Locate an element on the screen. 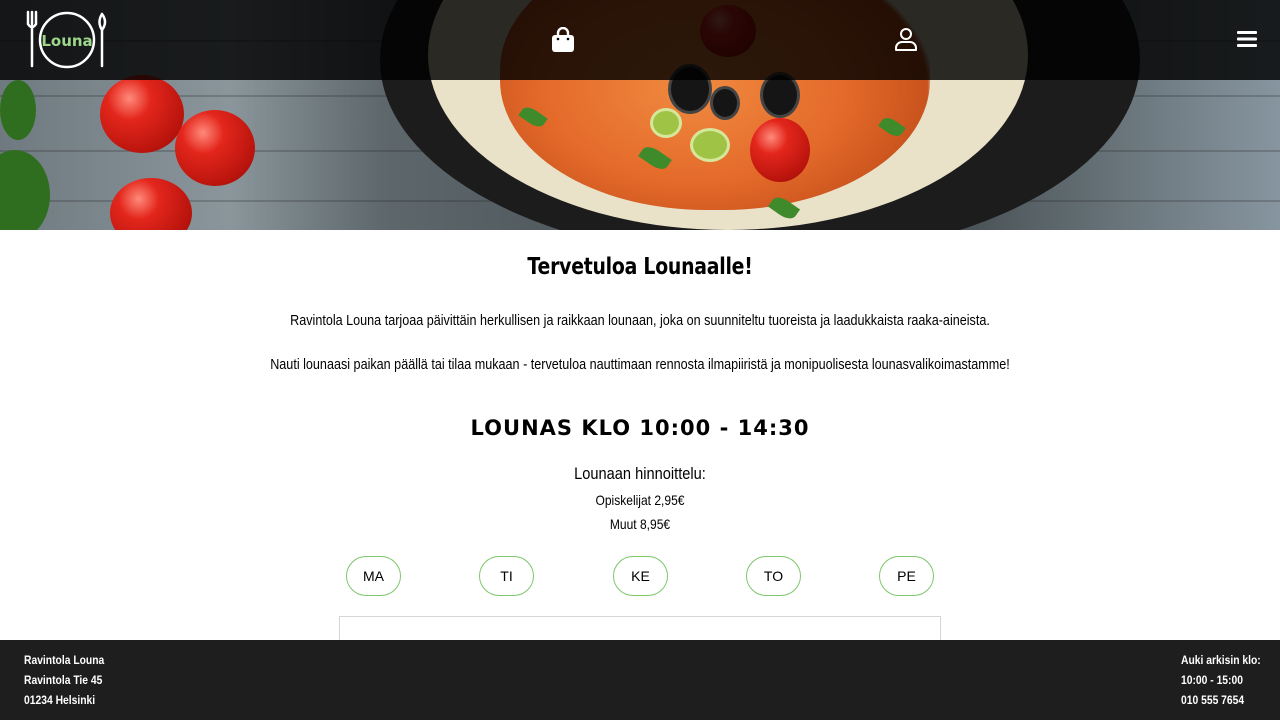 Image resolution: width=1280 pixels, height=720 pixels. footer-street: Ravintola Tie 45 is located at coordinates (63, 680).